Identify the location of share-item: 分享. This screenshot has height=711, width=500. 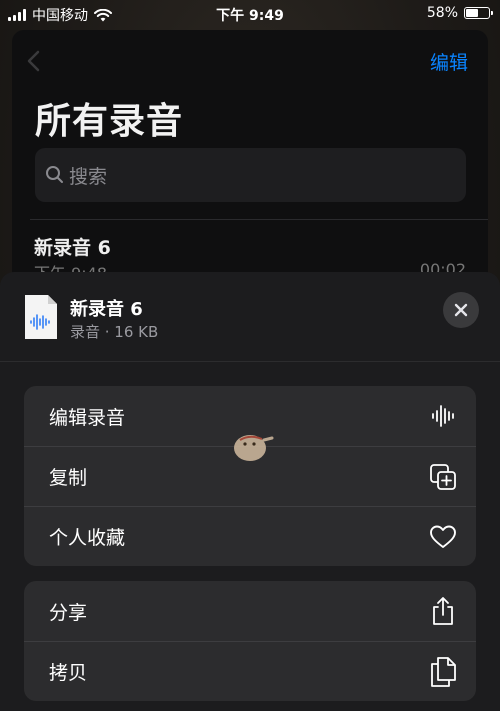
(250, 611).